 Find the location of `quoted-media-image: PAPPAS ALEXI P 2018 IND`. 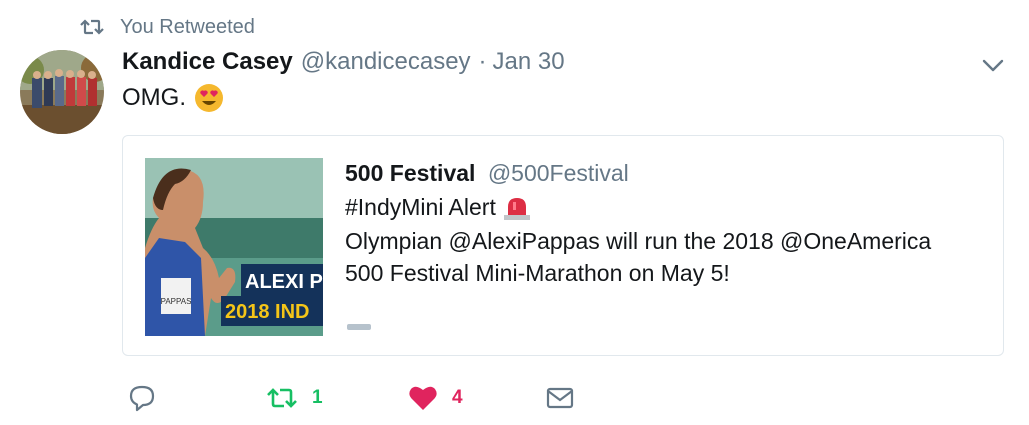

quoted-media-image: PAPPAS ALEXI P 2018 IND is located at coordinates (234, 247).